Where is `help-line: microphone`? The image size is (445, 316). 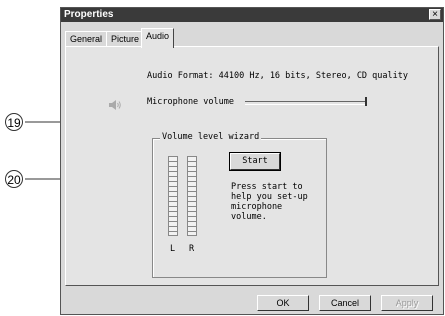 help-line: microphone is located at coordinates (257, 207).